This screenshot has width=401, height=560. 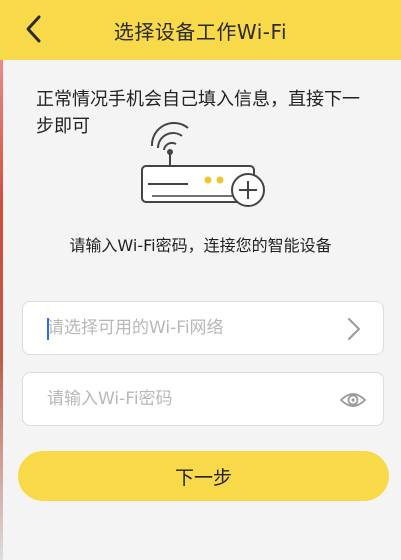 What do you see at coordinates (200, 245) in the screenshot?
I see `connect-subtitle: 请输入Wi-Fi密码，连接您的智能设备` at bounding box center [200, 245].